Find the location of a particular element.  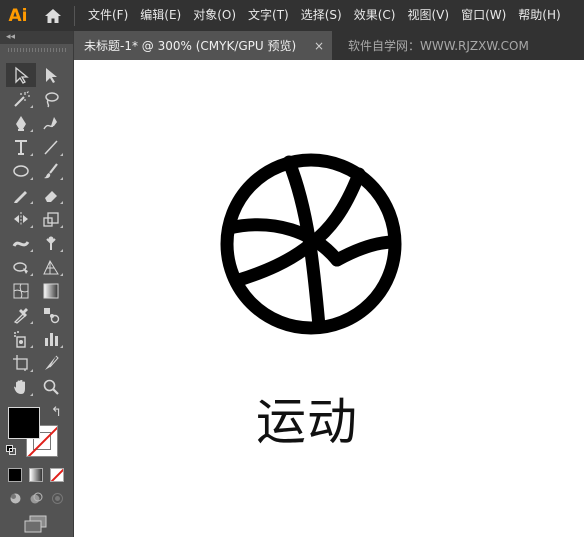

type-tool-icon is located at coordinates (21, 147).